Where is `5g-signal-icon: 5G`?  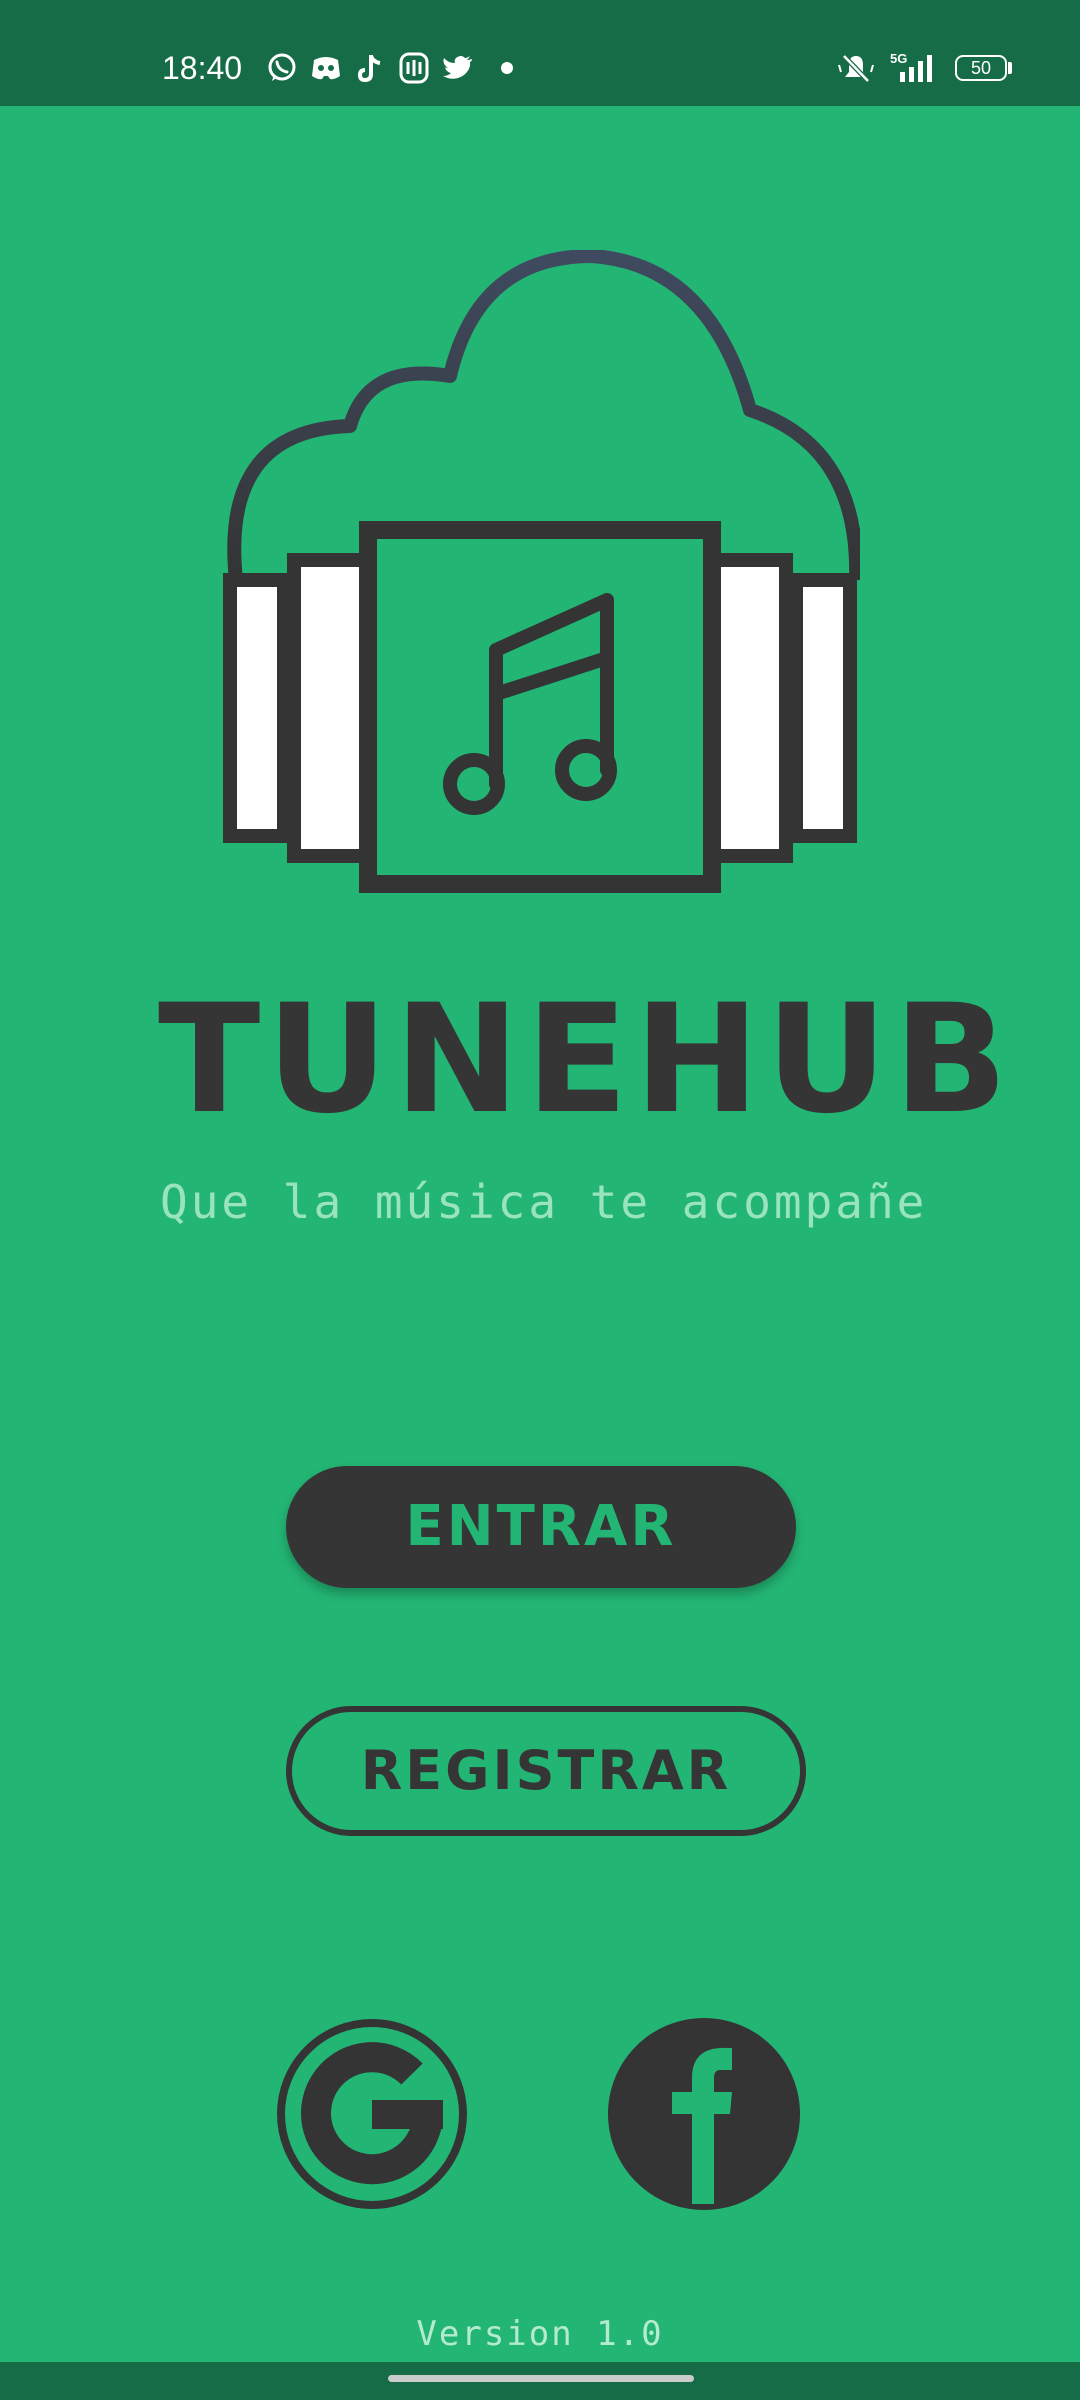
5g-signal-icon: 5G is located at coordinates (911, 66).